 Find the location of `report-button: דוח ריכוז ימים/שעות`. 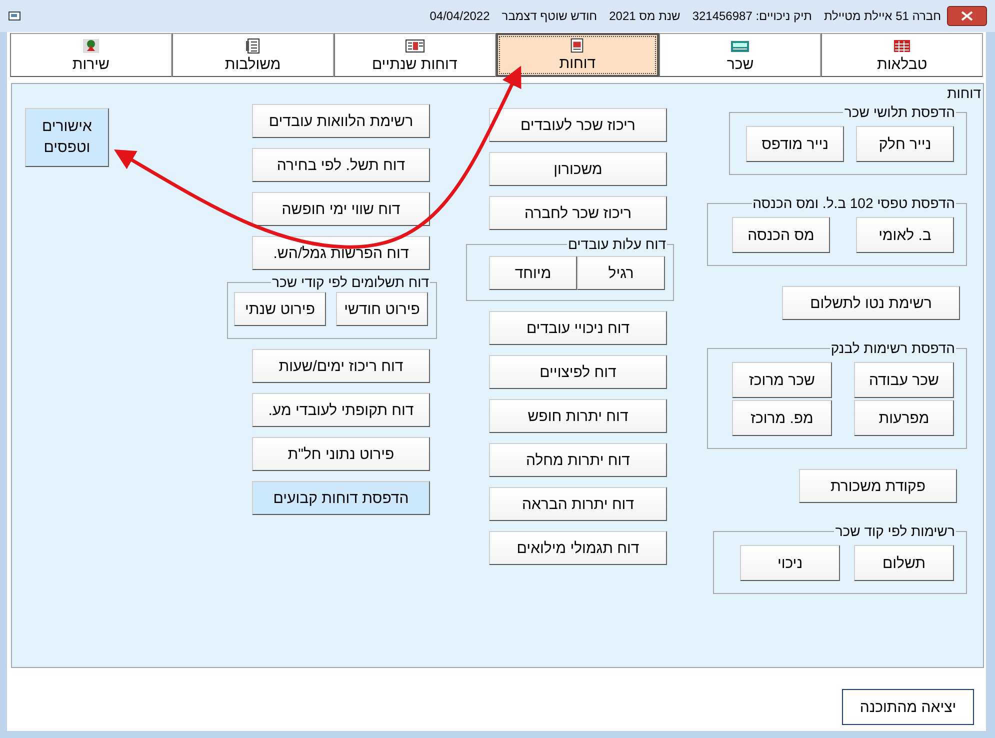

report-button: דוח ריכוז ימים/שעות is located at coordinates (341, 366).